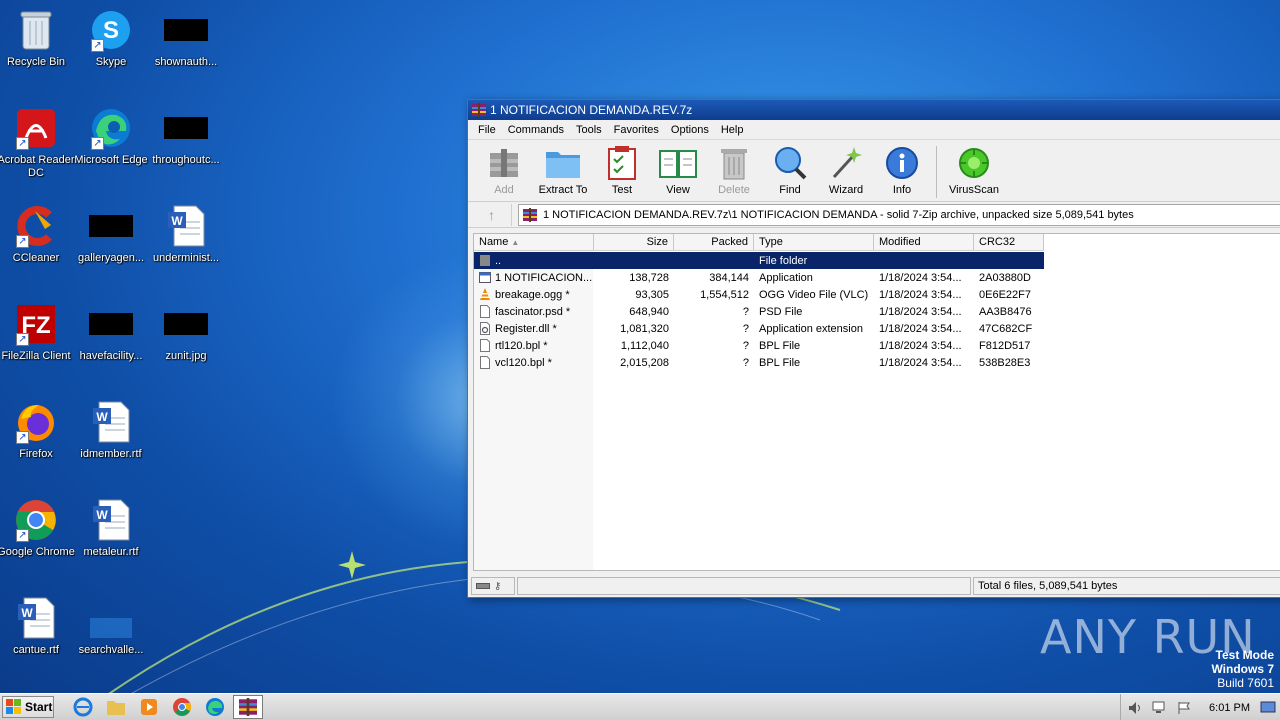  I want to click on extract-icon, so click(563, 163).